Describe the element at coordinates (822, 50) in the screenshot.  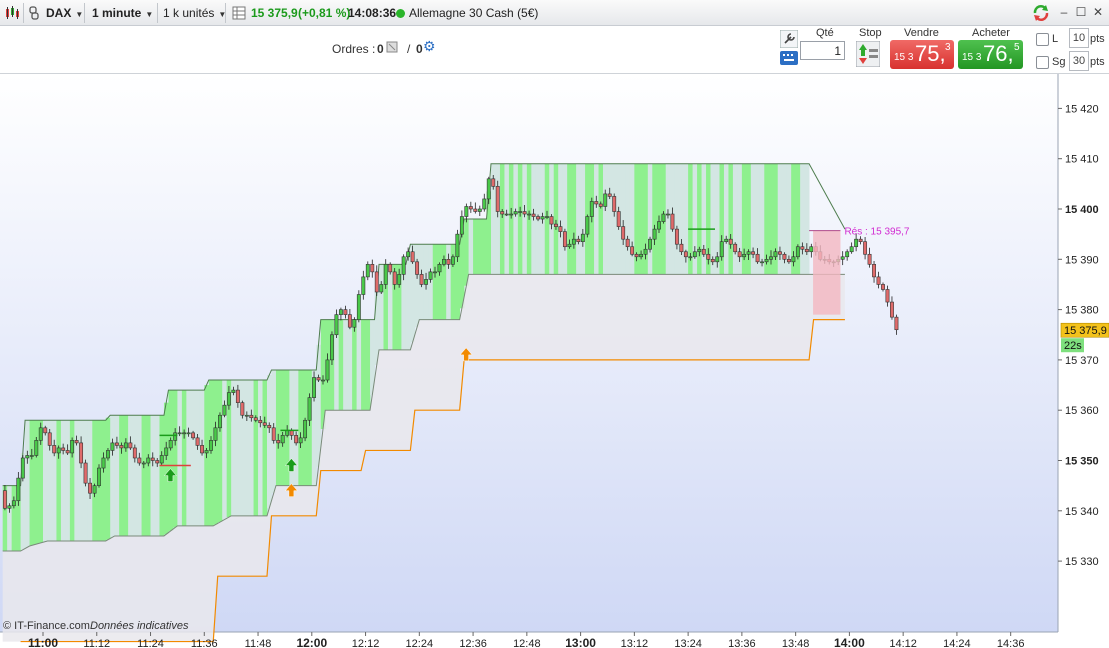
I see `quantity-input: 1` at that location.